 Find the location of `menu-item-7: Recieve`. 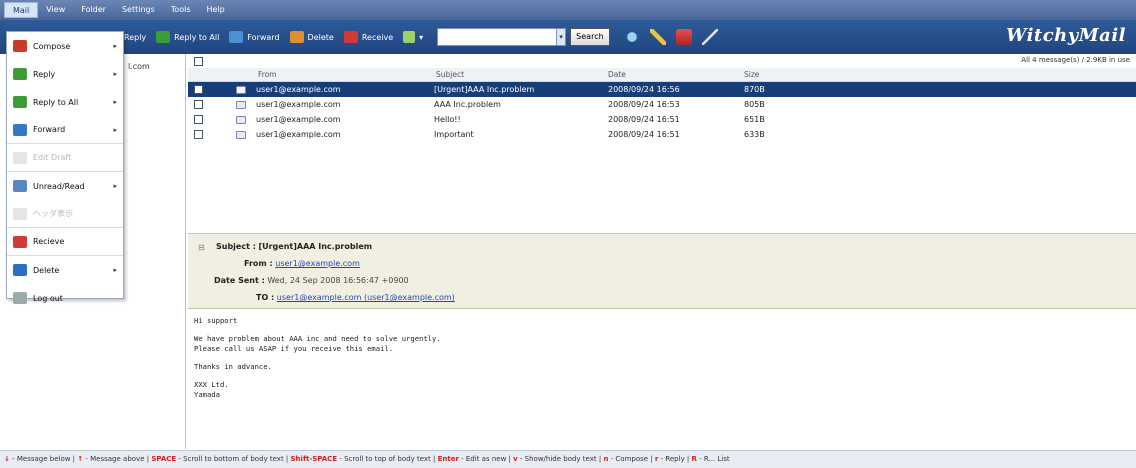

menu-item-7: Recieve is located at coordinates (65, 242).